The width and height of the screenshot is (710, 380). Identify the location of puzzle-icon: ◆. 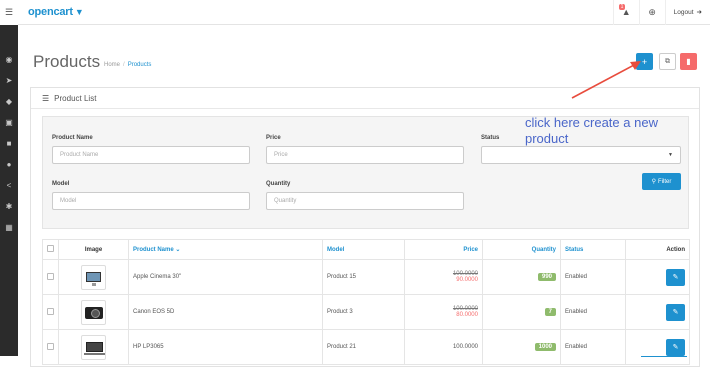
(9, 101).